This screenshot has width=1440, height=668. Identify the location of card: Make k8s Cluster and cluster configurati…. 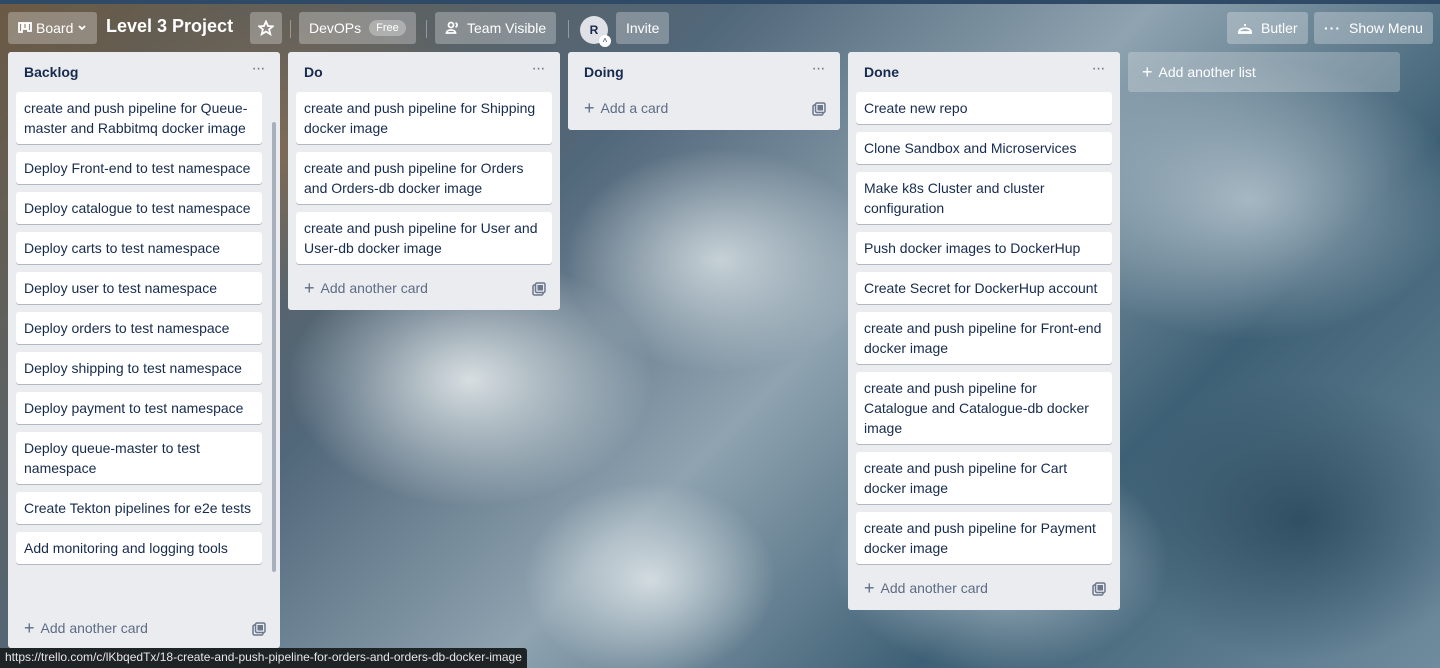
(984, 198).